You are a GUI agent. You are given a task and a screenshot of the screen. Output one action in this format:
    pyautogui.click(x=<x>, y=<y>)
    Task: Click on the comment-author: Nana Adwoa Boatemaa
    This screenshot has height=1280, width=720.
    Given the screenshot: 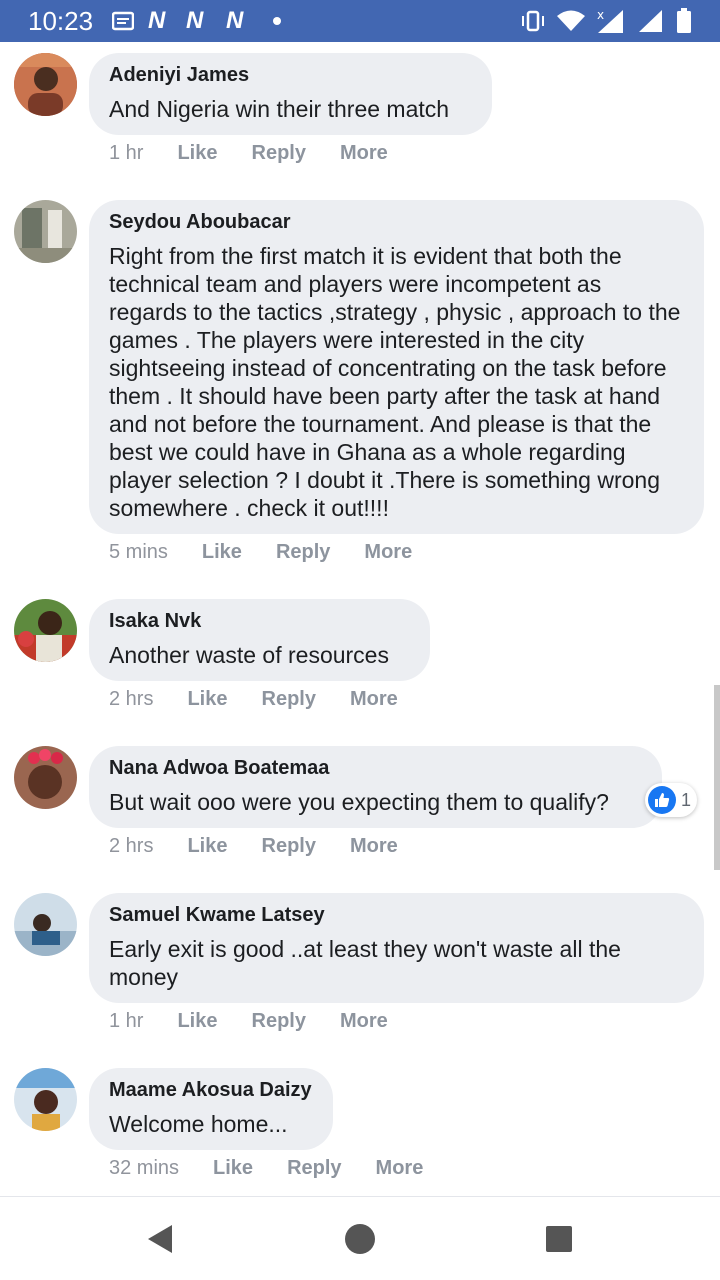 What is the action you would take?
    pyautogui.click(x=375, y=768)
    